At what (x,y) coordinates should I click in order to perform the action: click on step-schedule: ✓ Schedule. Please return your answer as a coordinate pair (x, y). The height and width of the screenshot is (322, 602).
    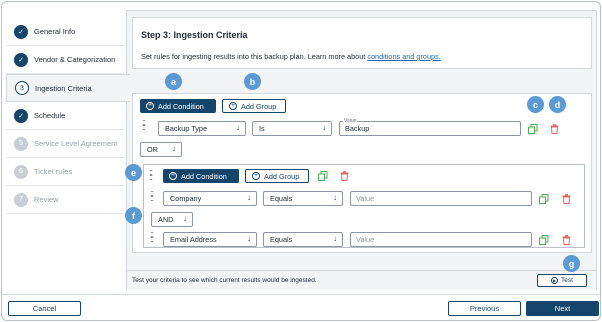
    Looking at the image, I should click on (65, 116).